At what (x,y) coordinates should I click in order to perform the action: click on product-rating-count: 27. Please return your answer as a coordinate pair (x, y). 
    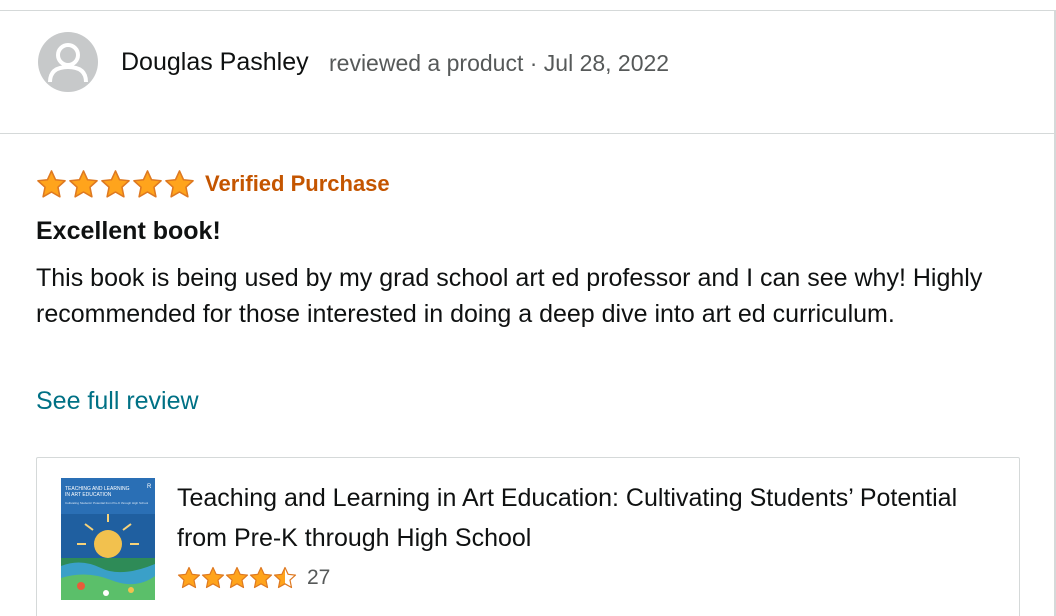
    Looking at the image, I should click on (318, 578).